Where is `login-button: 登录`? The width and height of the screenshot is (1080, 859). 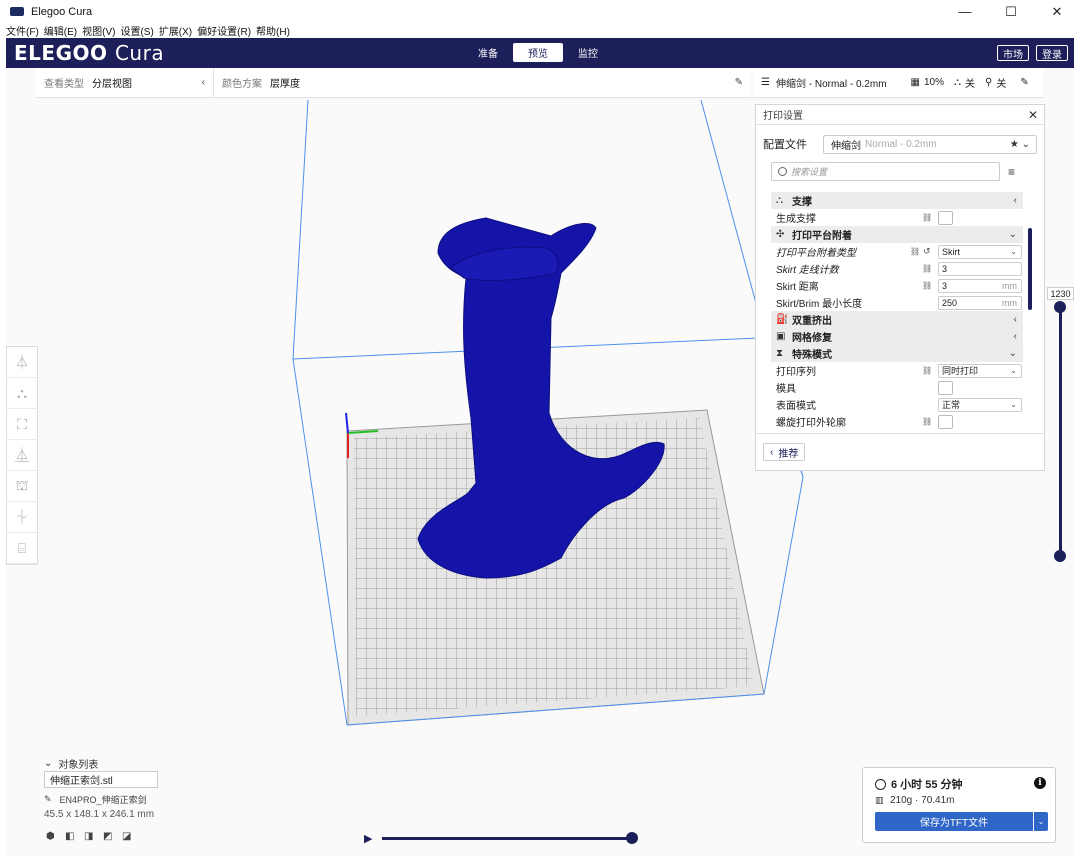
login-button: 登录 is located at coordinates (1052, 53).